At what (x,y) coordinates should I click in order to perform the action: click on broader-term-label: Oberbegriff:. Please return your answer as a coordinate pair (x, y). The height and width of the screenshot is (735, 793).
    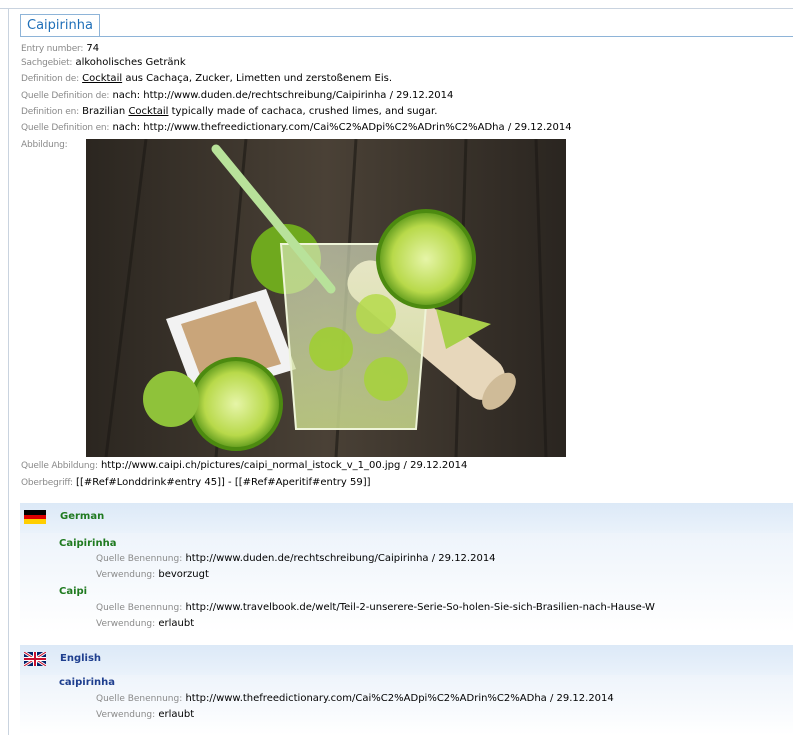
    Looking at the image, I should click on (47, 483).